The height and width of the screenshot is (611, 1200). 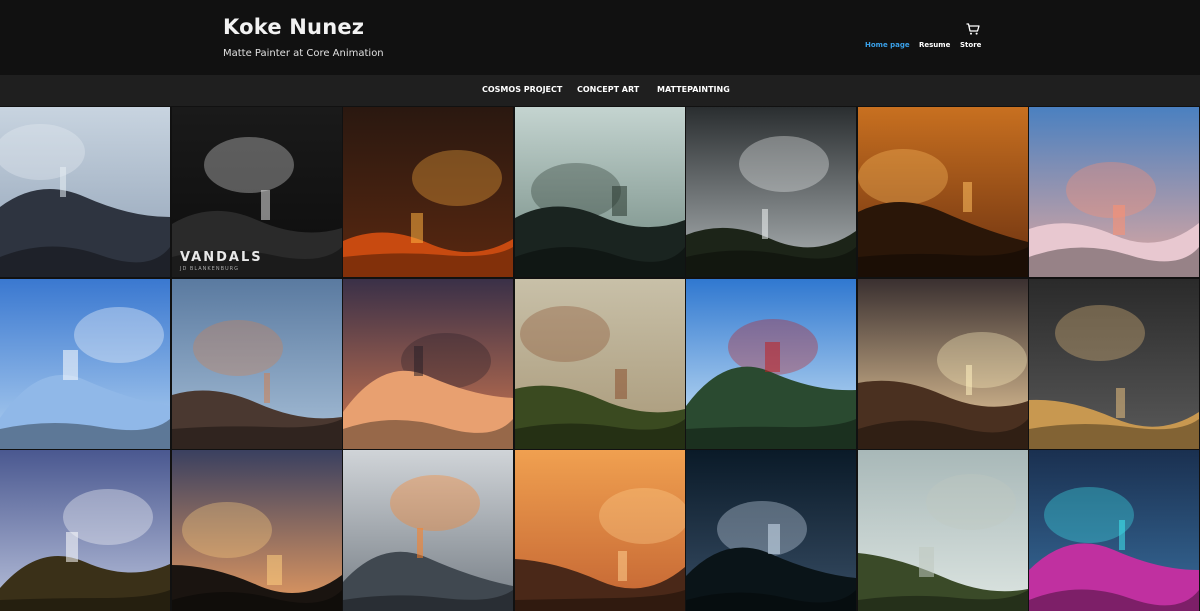 I want to click on category-nav: COSMOS PROJECT CONCEPT ART MATTEPAINTING, so click(x=600, y=90).